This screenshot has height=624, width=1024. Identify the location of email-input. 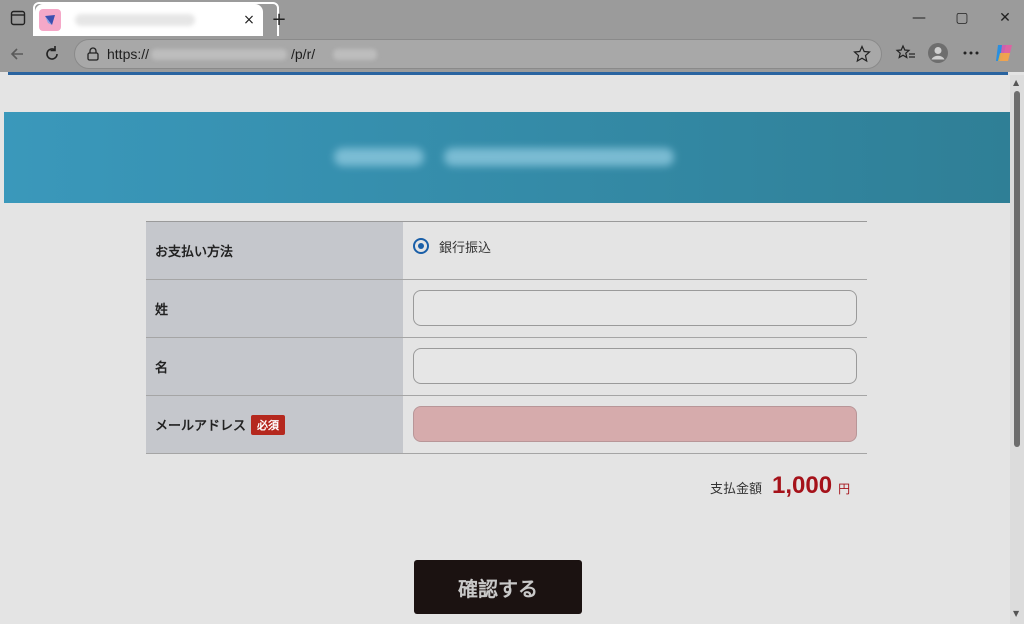
(635, 424).